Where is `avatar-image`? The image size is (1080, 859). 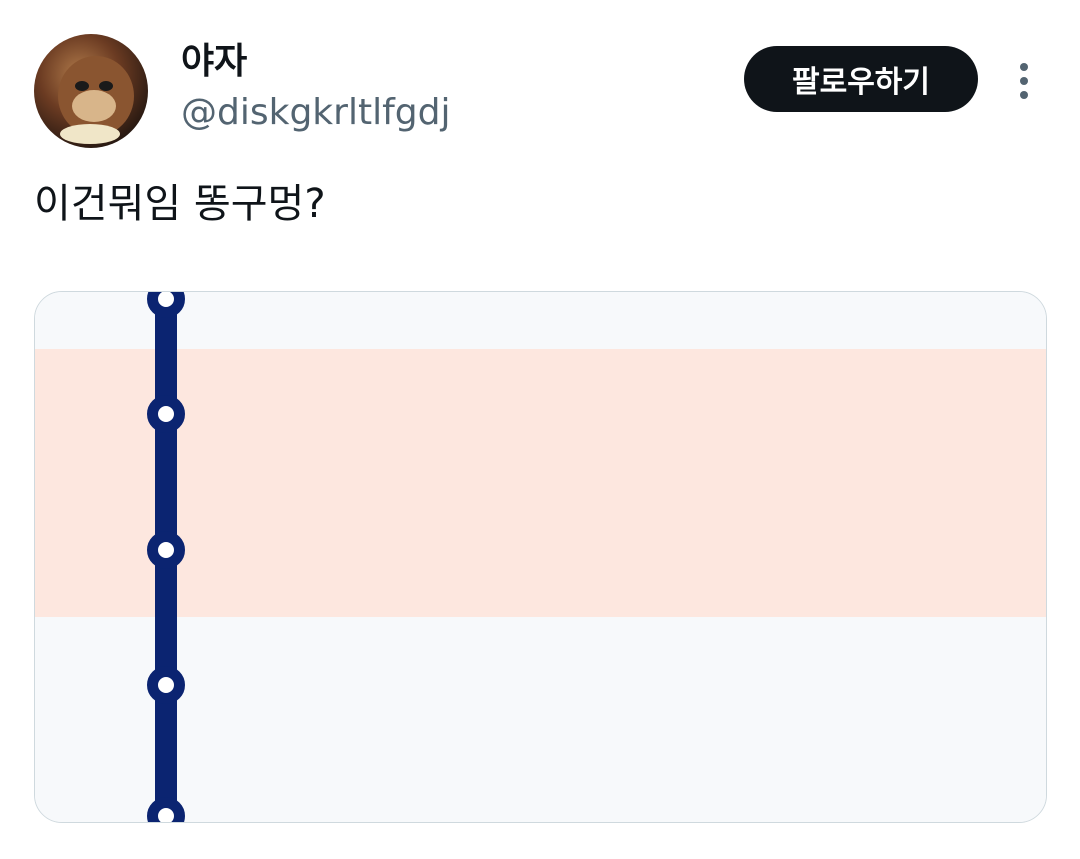 avatar-image is located at coordinates (96, 100).